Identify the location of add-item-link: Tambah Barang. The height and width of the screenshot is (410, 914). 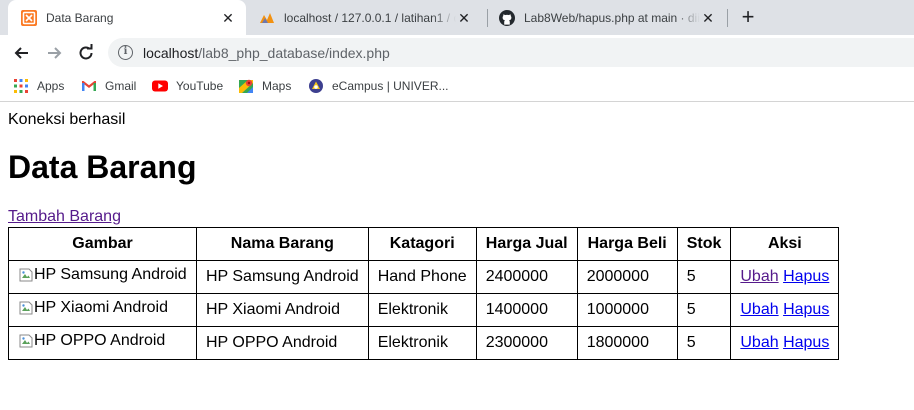
(64, 217).